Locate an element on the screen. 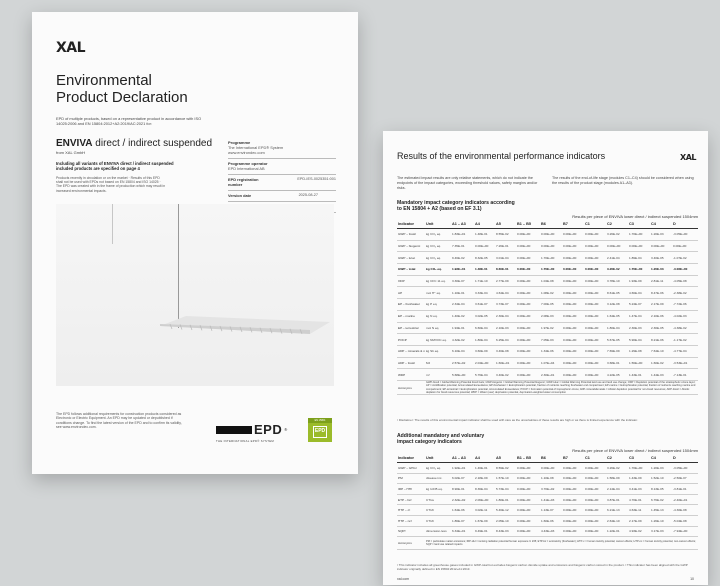 This screenshot has height=586, width=720. xal-logo: XAL is located at coordinates (71, 48).